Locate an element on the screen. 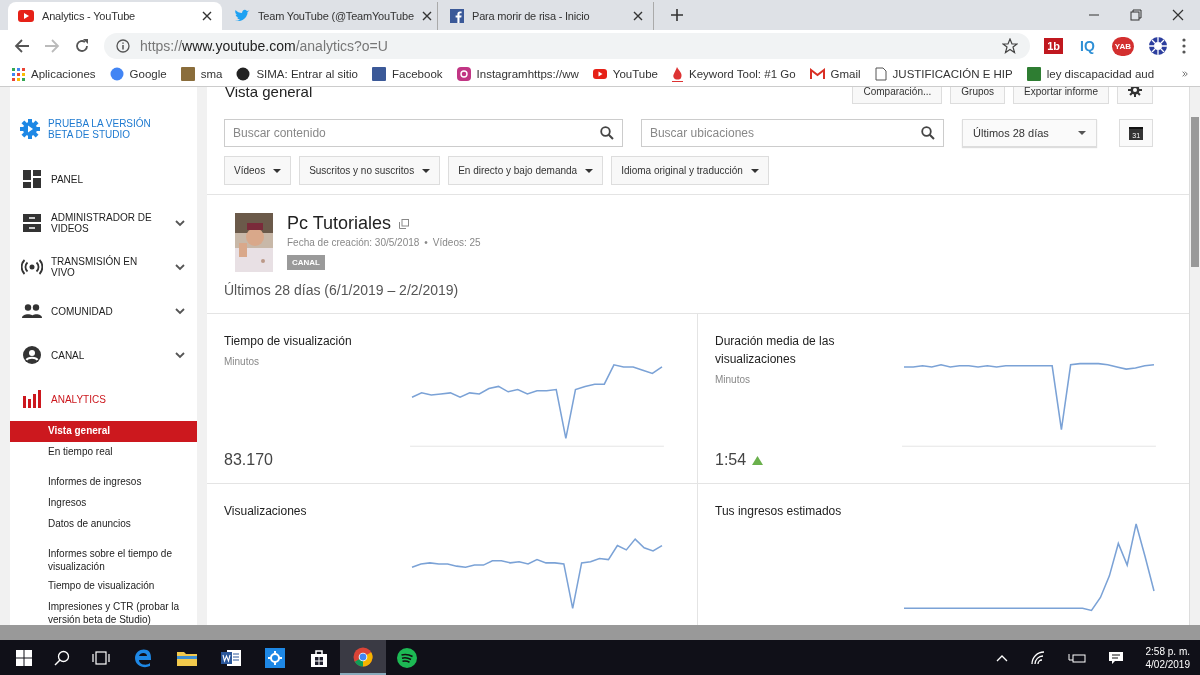 The width and height of the screenshot is (1200, 675). bookmark-label: sma is located at coordinates (211, 74).